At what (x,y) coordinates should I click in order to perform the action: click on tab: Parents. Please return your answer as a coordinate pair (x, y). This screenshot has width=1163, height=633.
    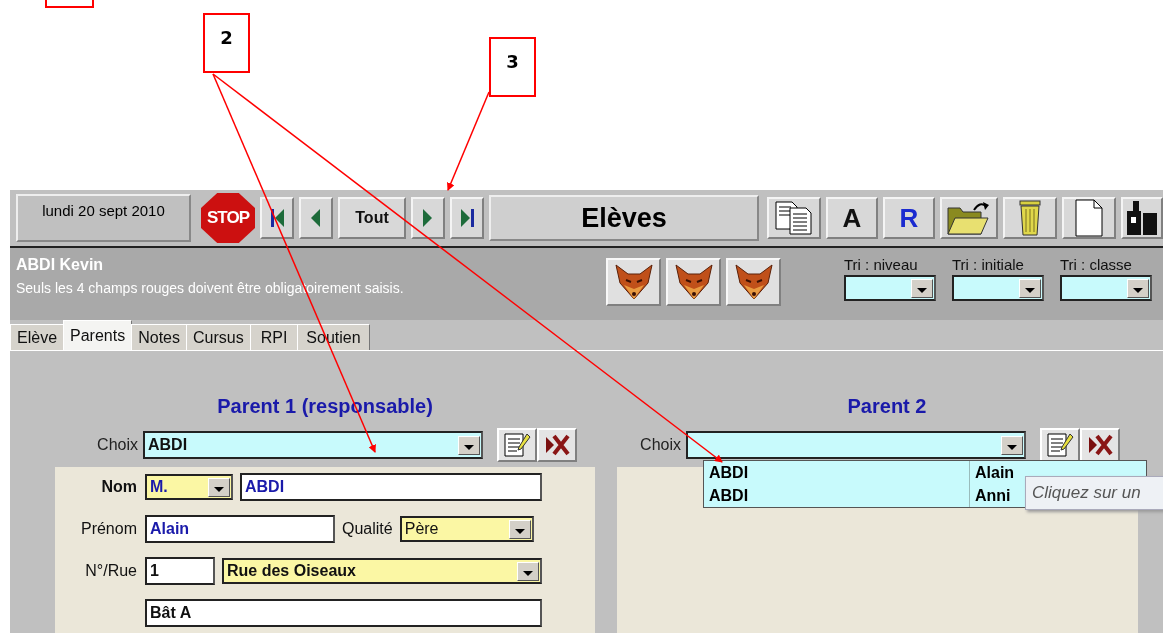
    Looking at the image, I should click on (98, 335).